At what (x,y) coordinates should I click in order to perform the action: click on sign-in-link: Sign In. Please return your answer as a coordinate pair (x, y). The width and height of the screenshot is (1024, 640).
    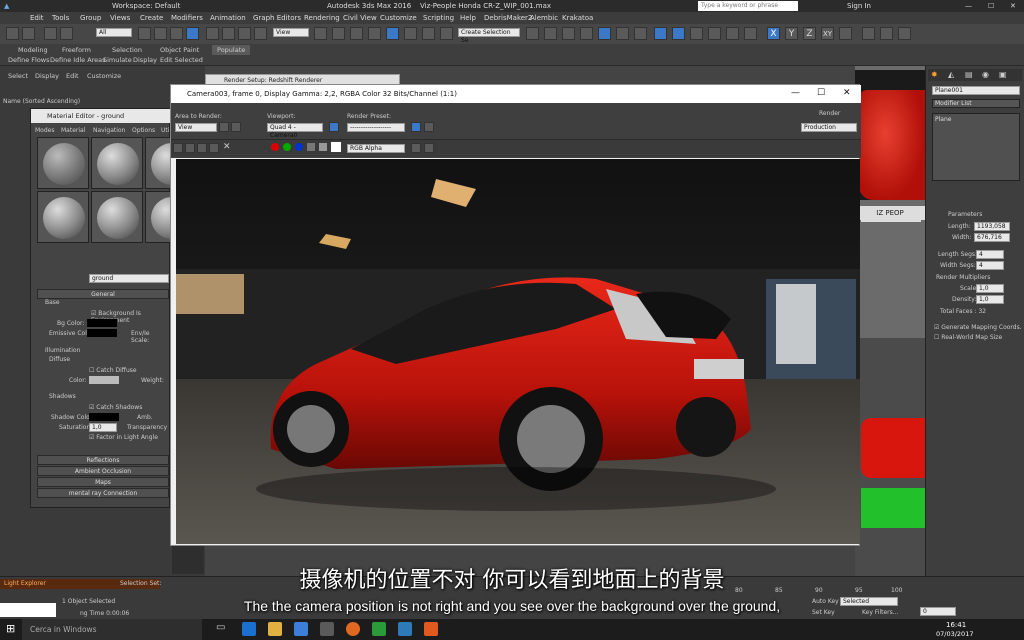
    Looking at the image, I should click on (859, 6).